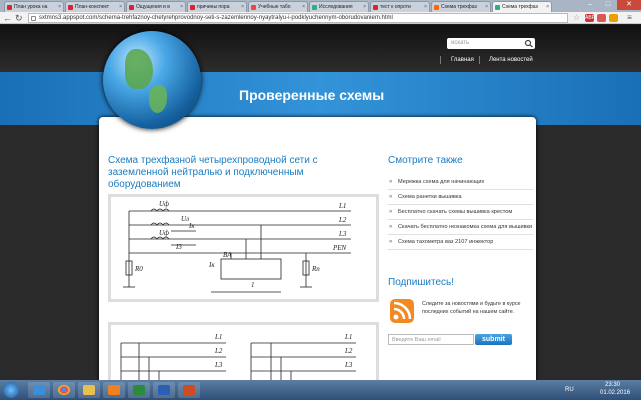 The height and width of the screenshot is (400, 641). I want to click on nav-link-news-feed: Лента новостей, so click(511, 60).